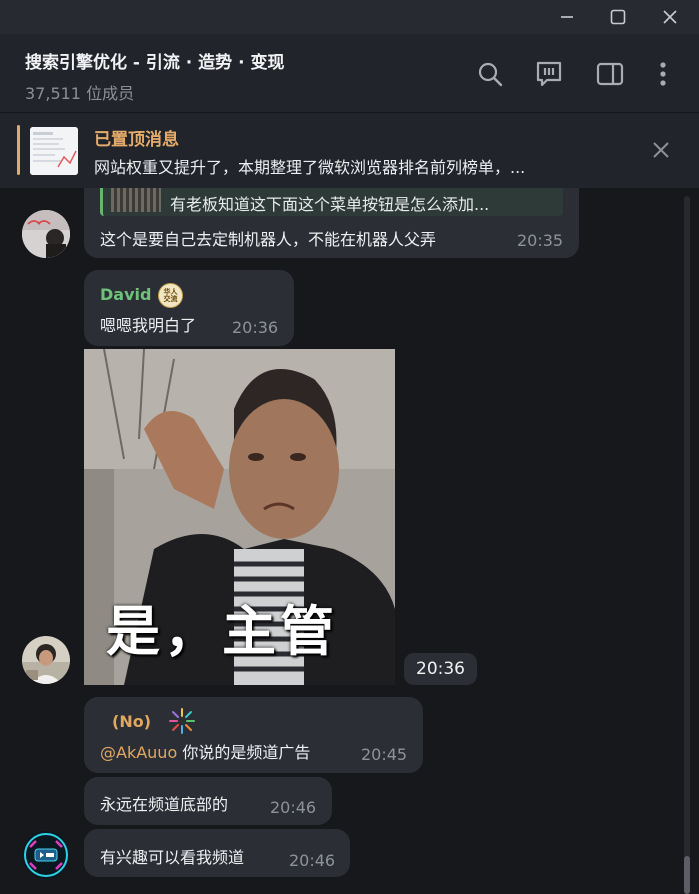  What do you see at coordinates (80, 93) in the screenshot?
I see `member-count: 37,511 位成员` at bounding box center [80, 93].